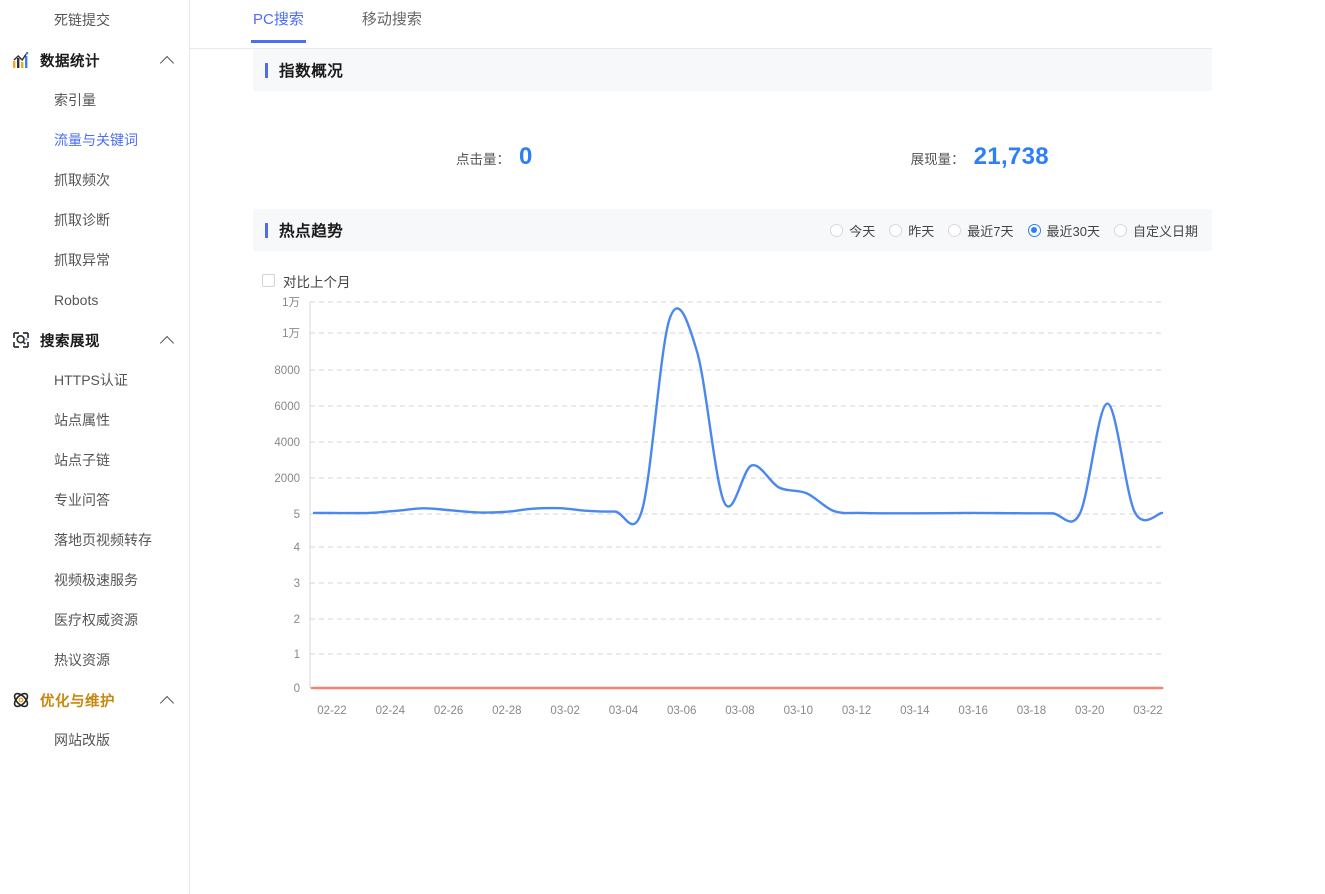 The height and width of the screenshot is (894, 1325). What do you see at coordinates (287, 407) in the screenshot?
I see `svg-text: 6000` at bounding box center [287, 407].